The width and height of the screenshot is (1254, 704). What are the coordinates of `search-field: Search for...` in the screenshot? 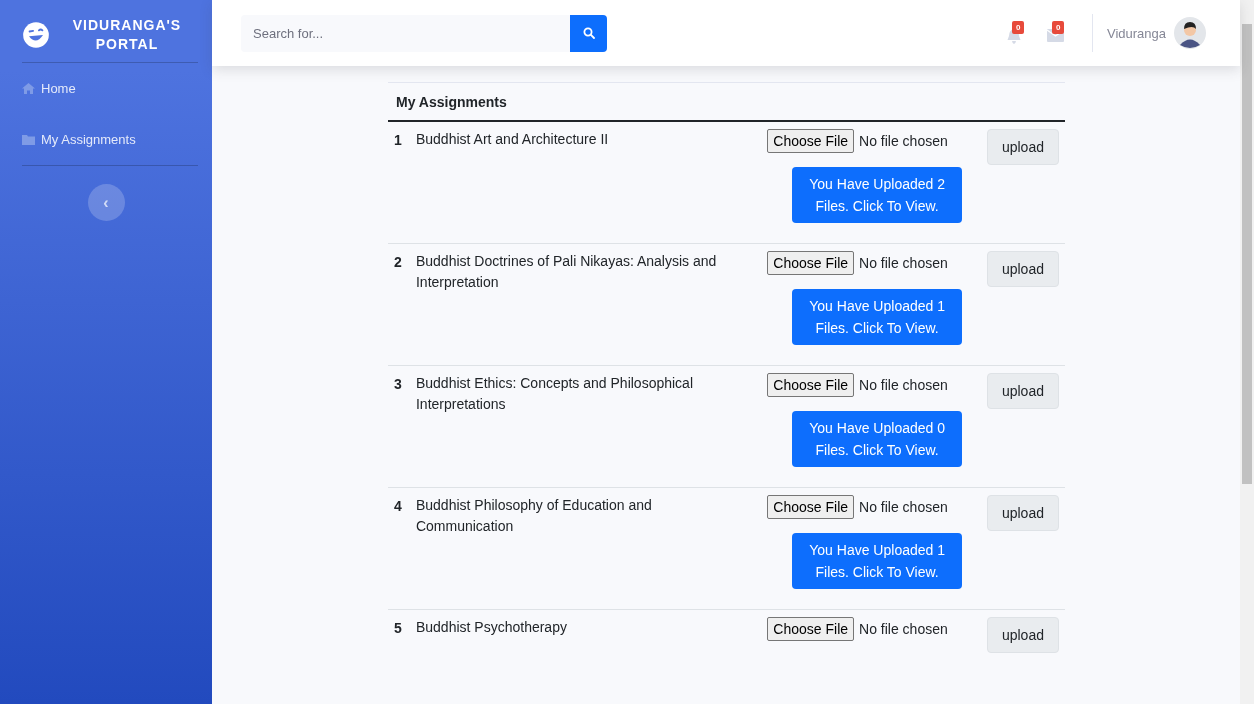 It's located at (405, 33).